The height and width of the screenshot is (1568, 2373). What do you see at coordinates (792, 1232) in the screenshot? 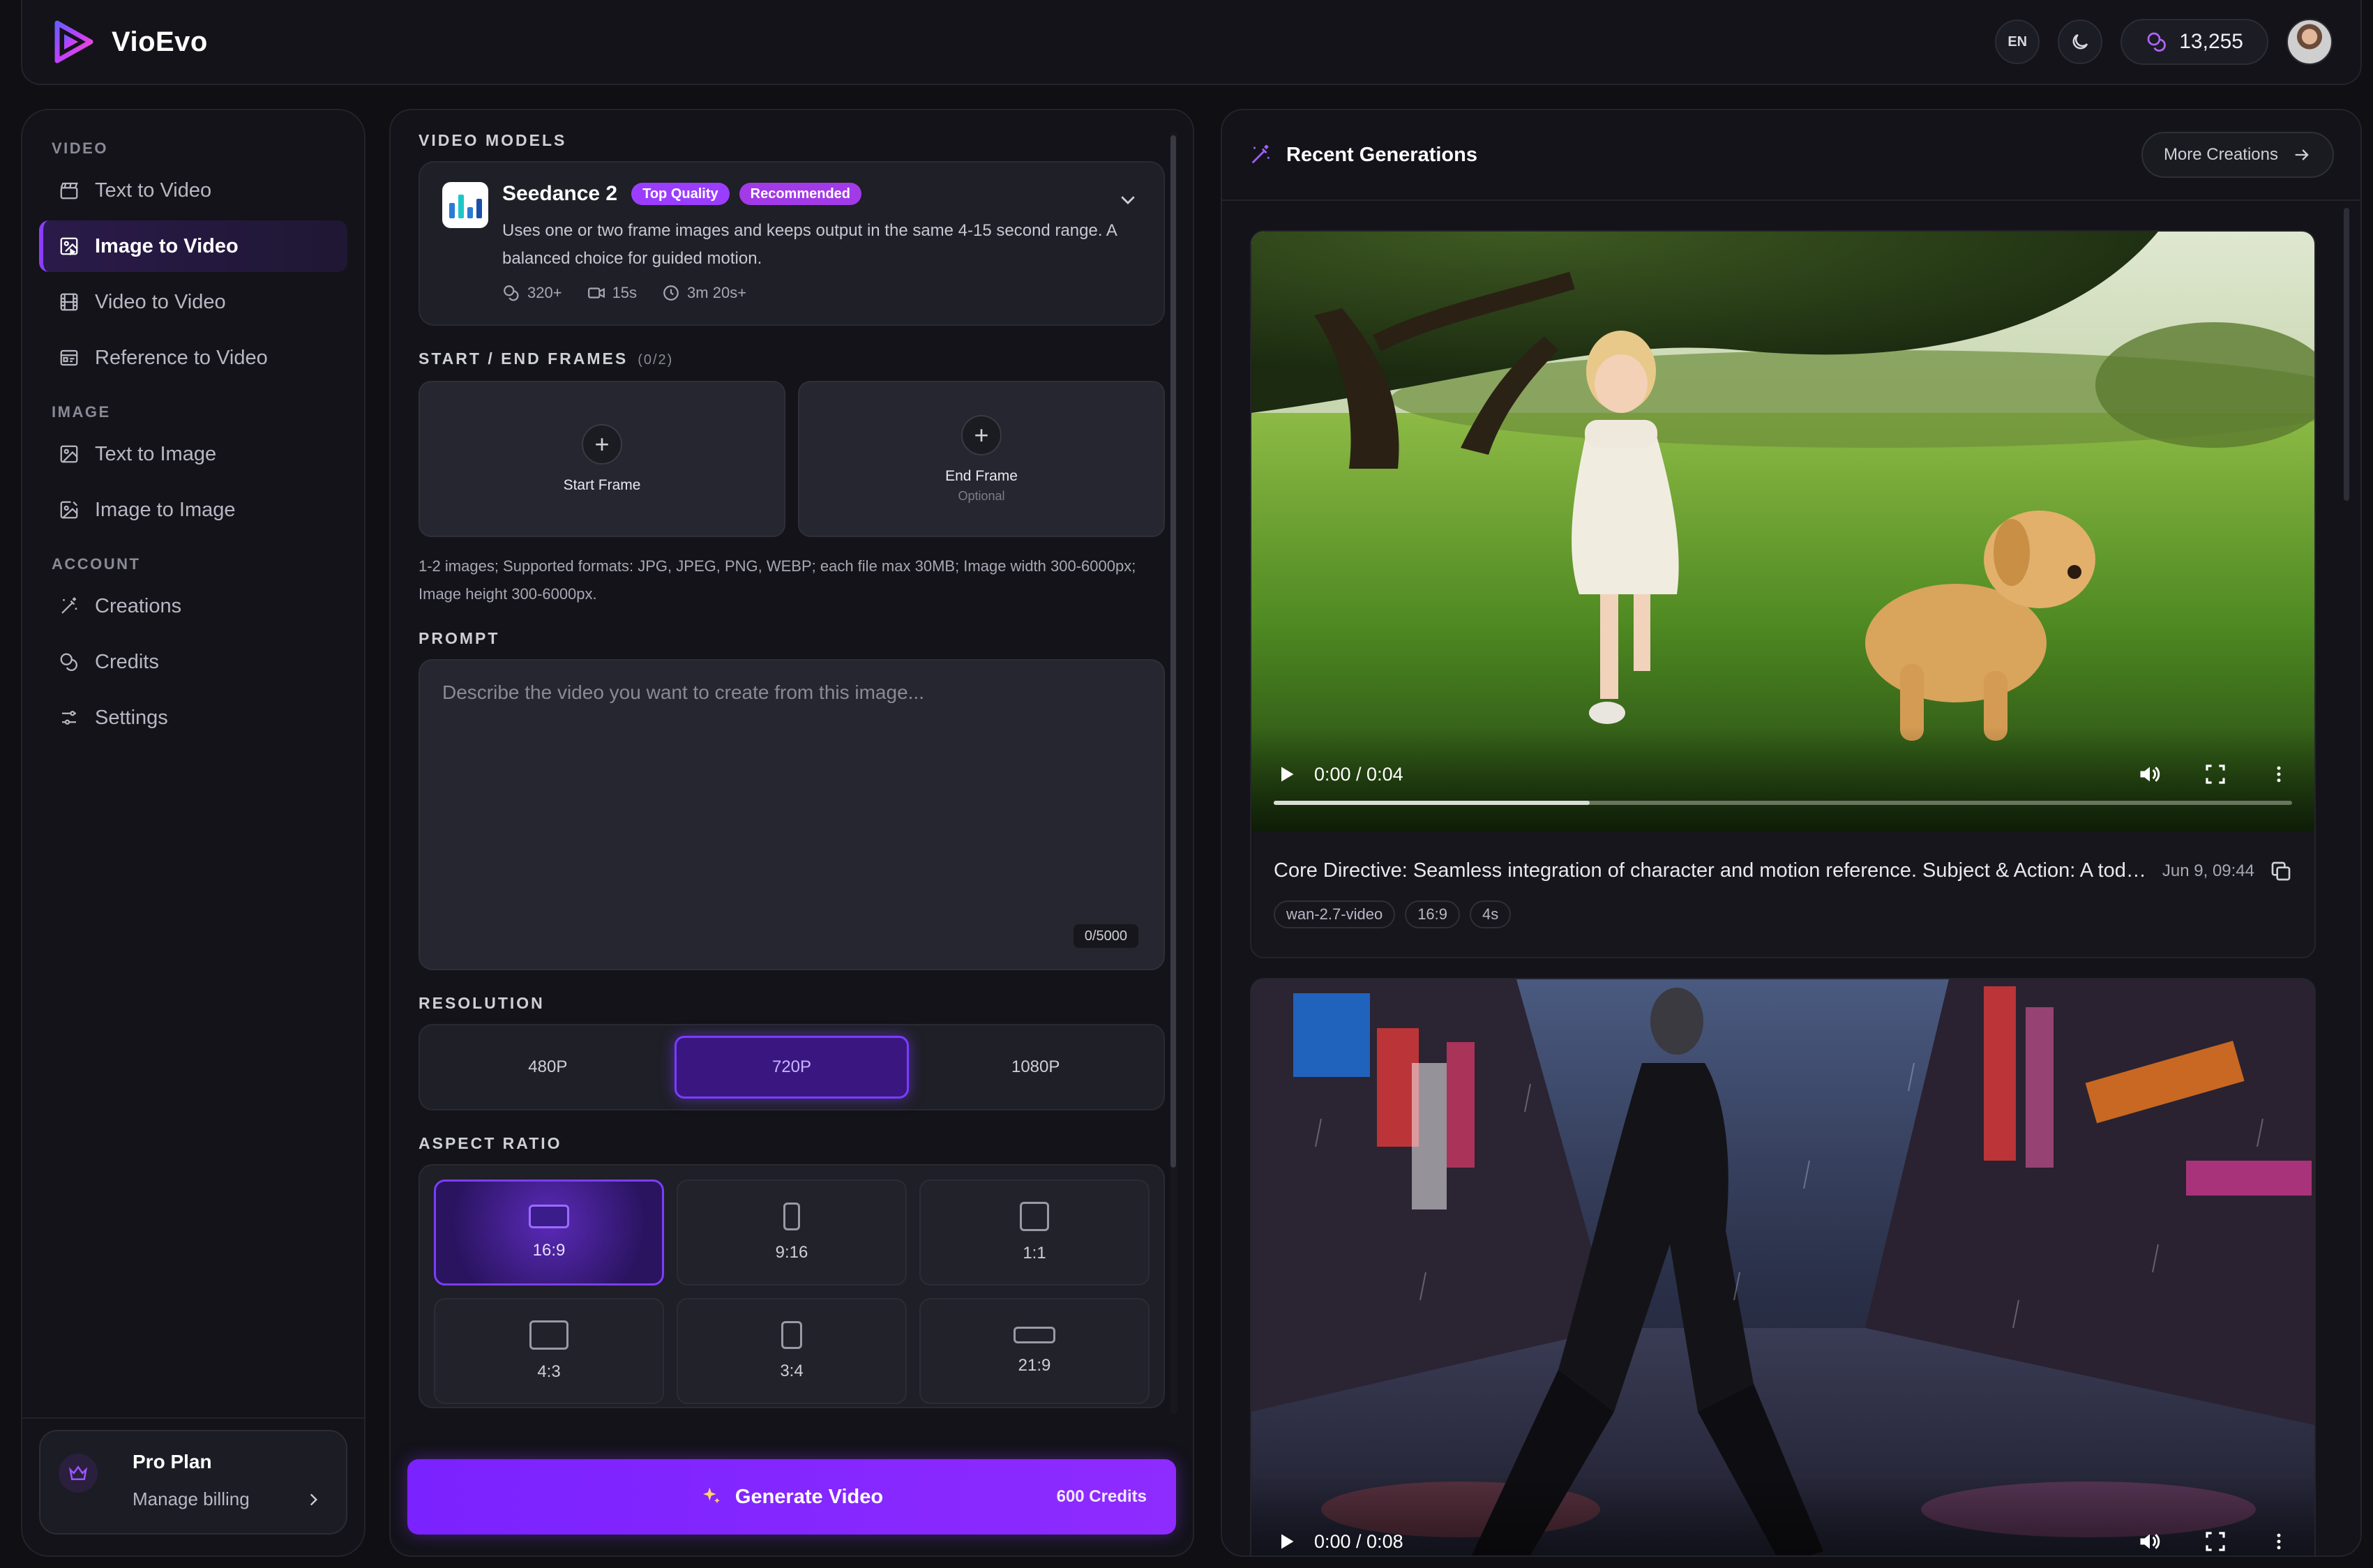
I see `aspect-9-16: 9:16` at bounding box center [792, 1232].